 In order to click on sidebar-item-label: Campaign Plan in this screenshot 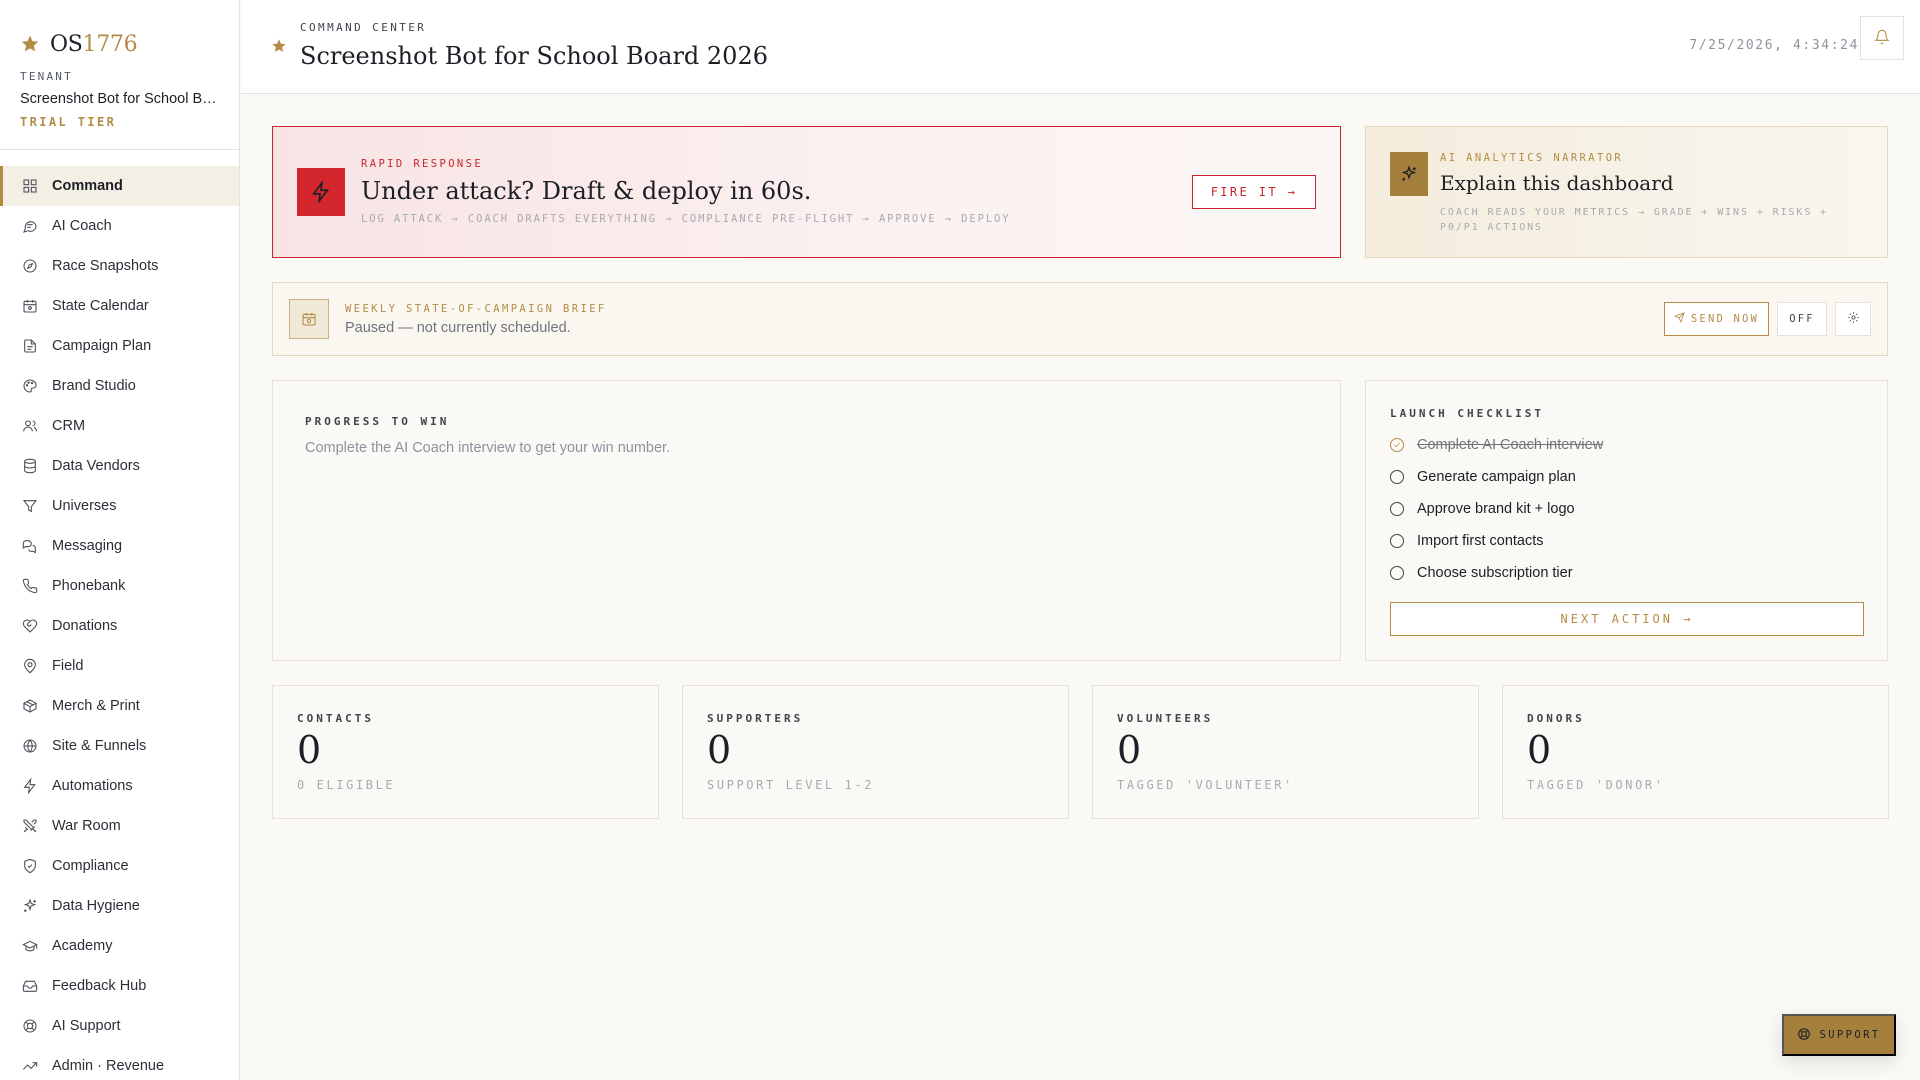, I will do `click(102, 346)`.